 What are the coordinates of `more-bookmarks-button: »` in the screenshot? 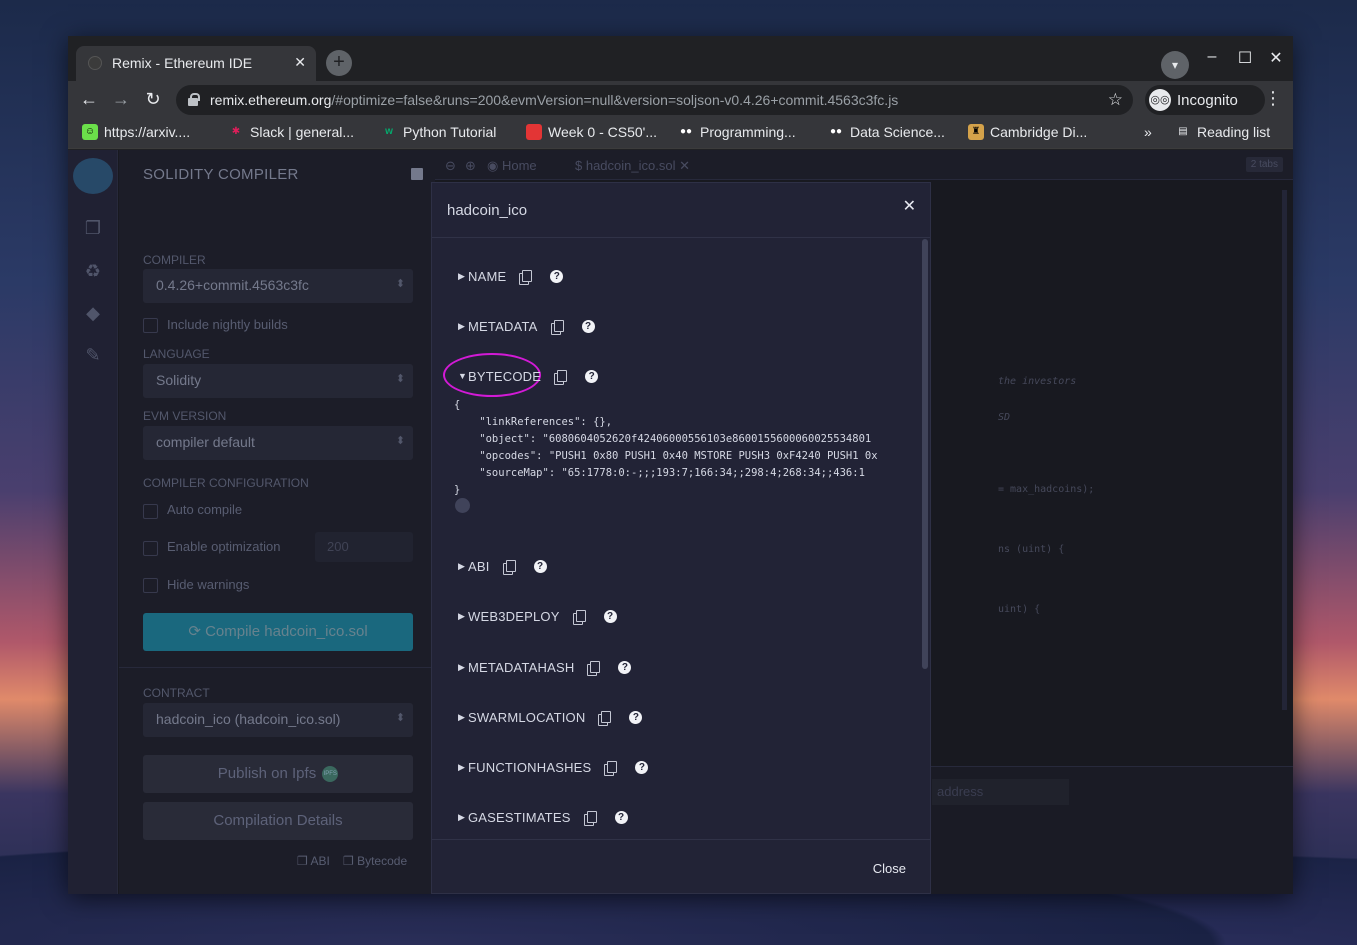 It's located at (1148, 132).